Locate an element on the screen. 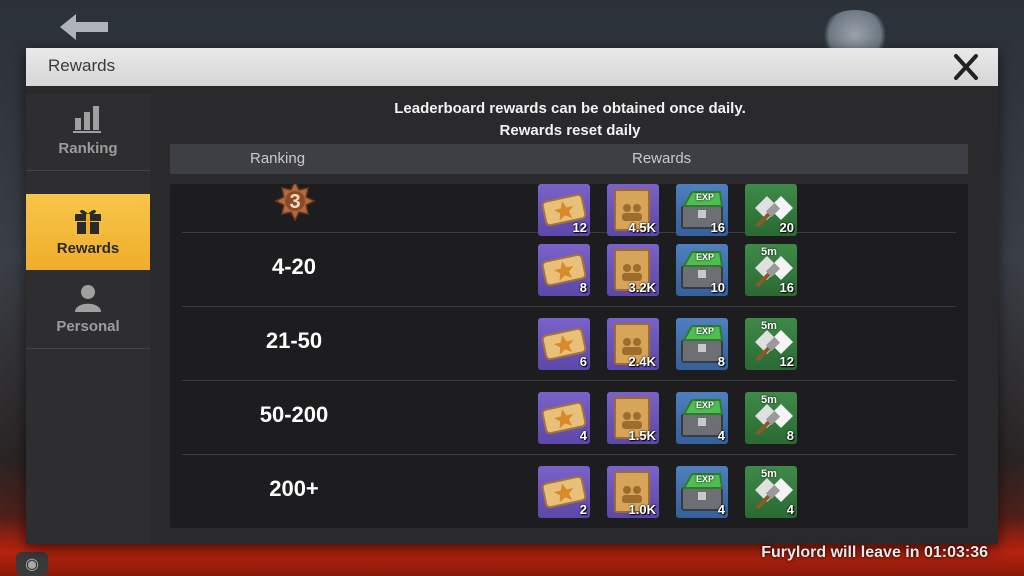  close-icon is located at coordinates (966, 67).